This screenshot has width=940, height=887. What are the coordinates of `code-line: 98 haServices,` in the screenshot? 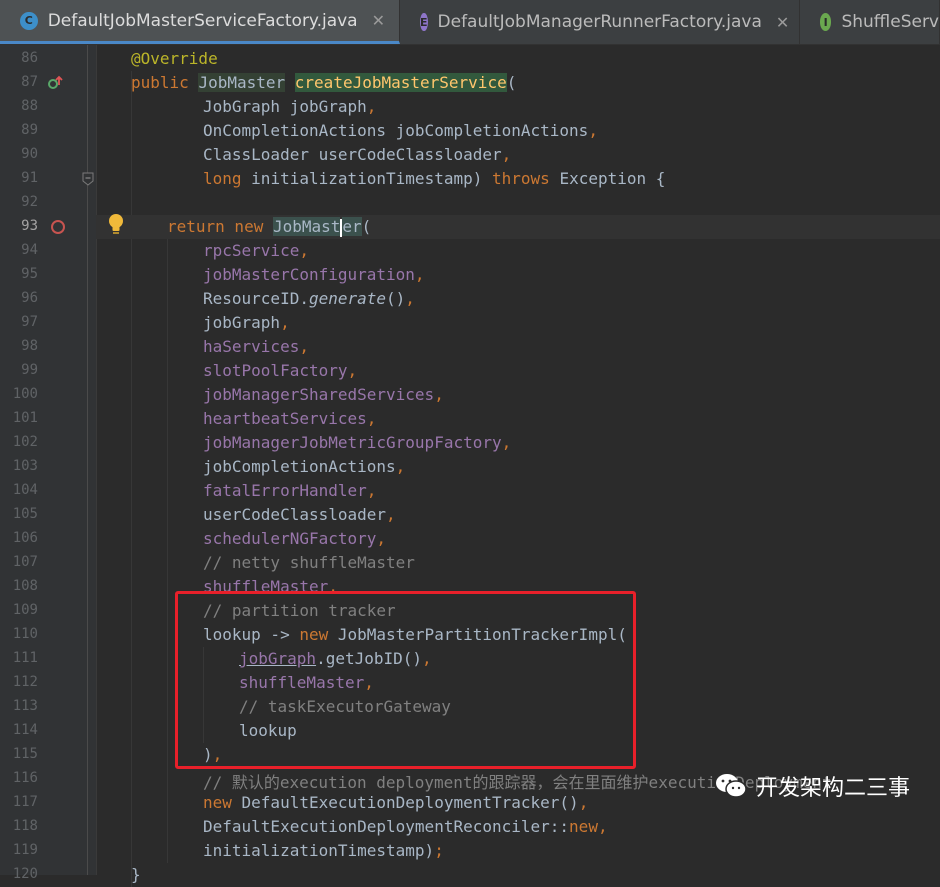 It's located at (470, 347).